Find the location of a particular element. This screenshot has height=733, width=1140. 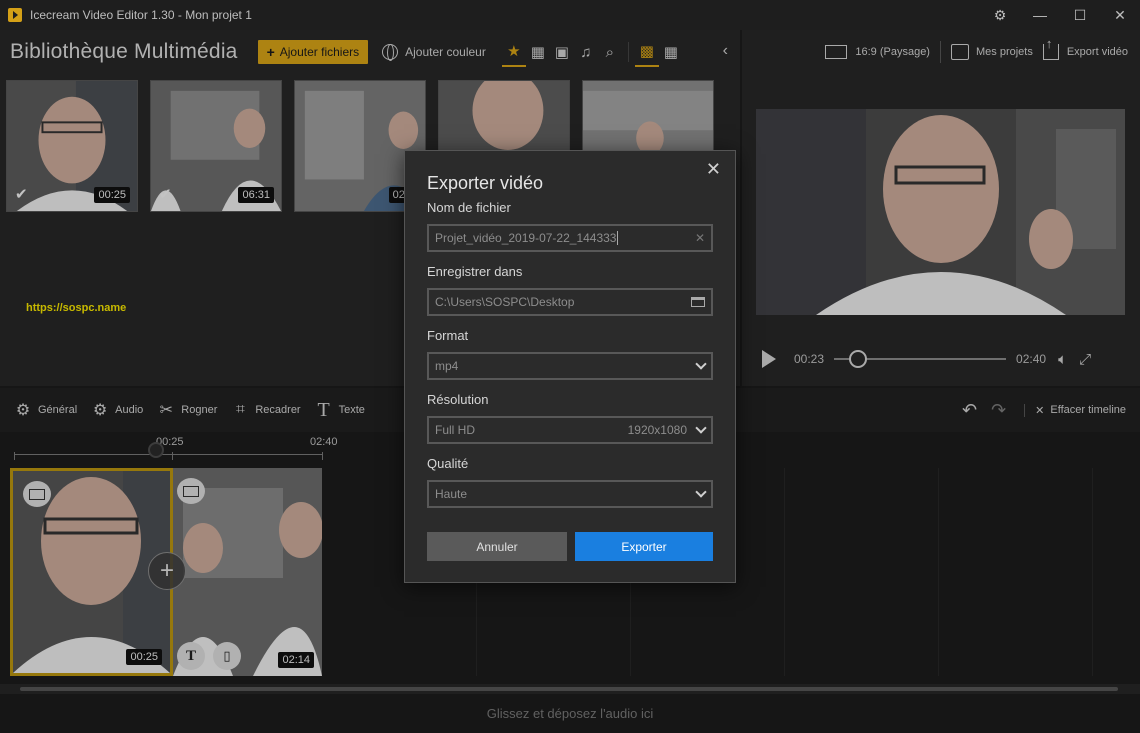

text-caret is located at coordinates (618, 238).